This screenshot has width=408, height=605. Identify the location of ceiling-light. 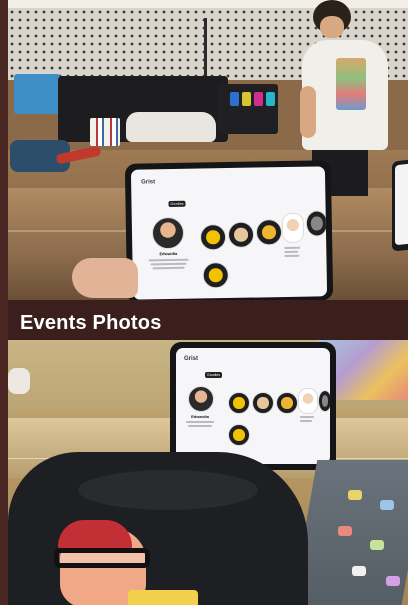
(208, 4).